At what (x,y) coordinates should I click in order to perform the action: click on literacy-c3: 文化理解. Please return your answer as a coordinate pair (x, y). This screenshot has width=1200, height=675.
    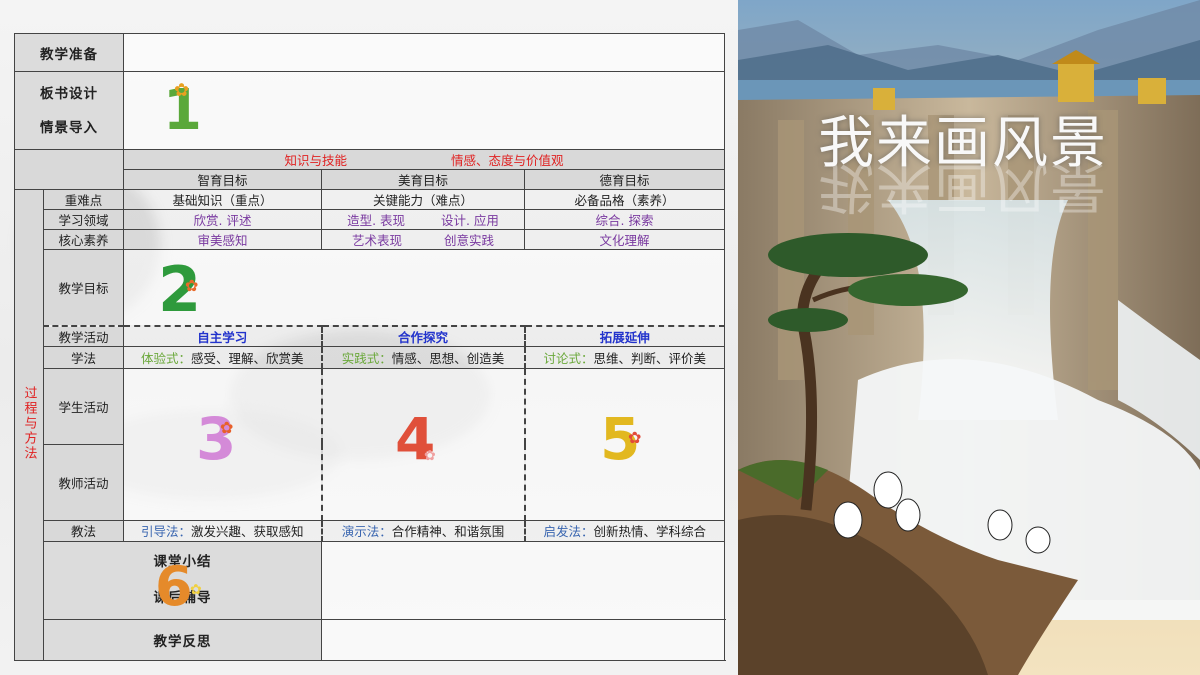
    Looking at the image, I should click on (624, 240).